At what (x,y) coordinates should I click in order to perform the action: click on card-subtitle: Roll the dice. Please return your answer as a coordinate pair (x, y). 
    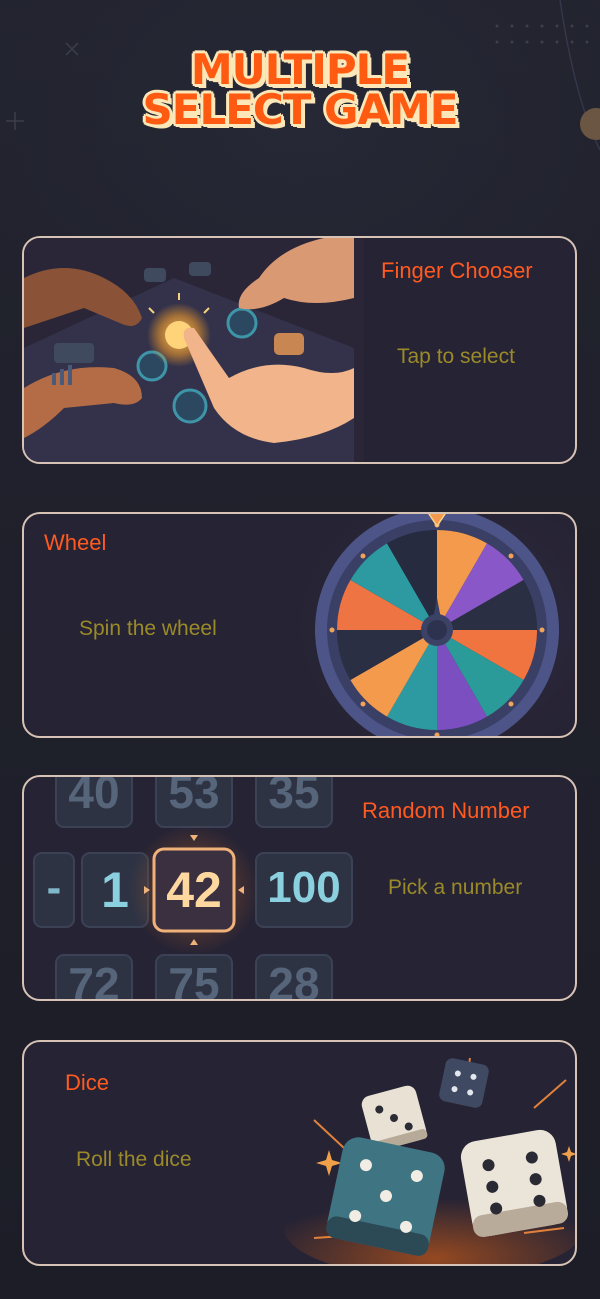
    Looking at the image, I should click on (134, 1159).